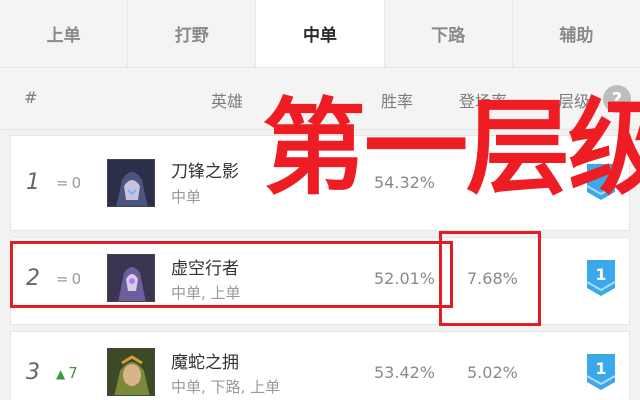 The height and width of the screenshot is (400, 640). Describe the element at coordinates (186, 197) in the screenshot. I see `hero-positions: 中单` at that location.